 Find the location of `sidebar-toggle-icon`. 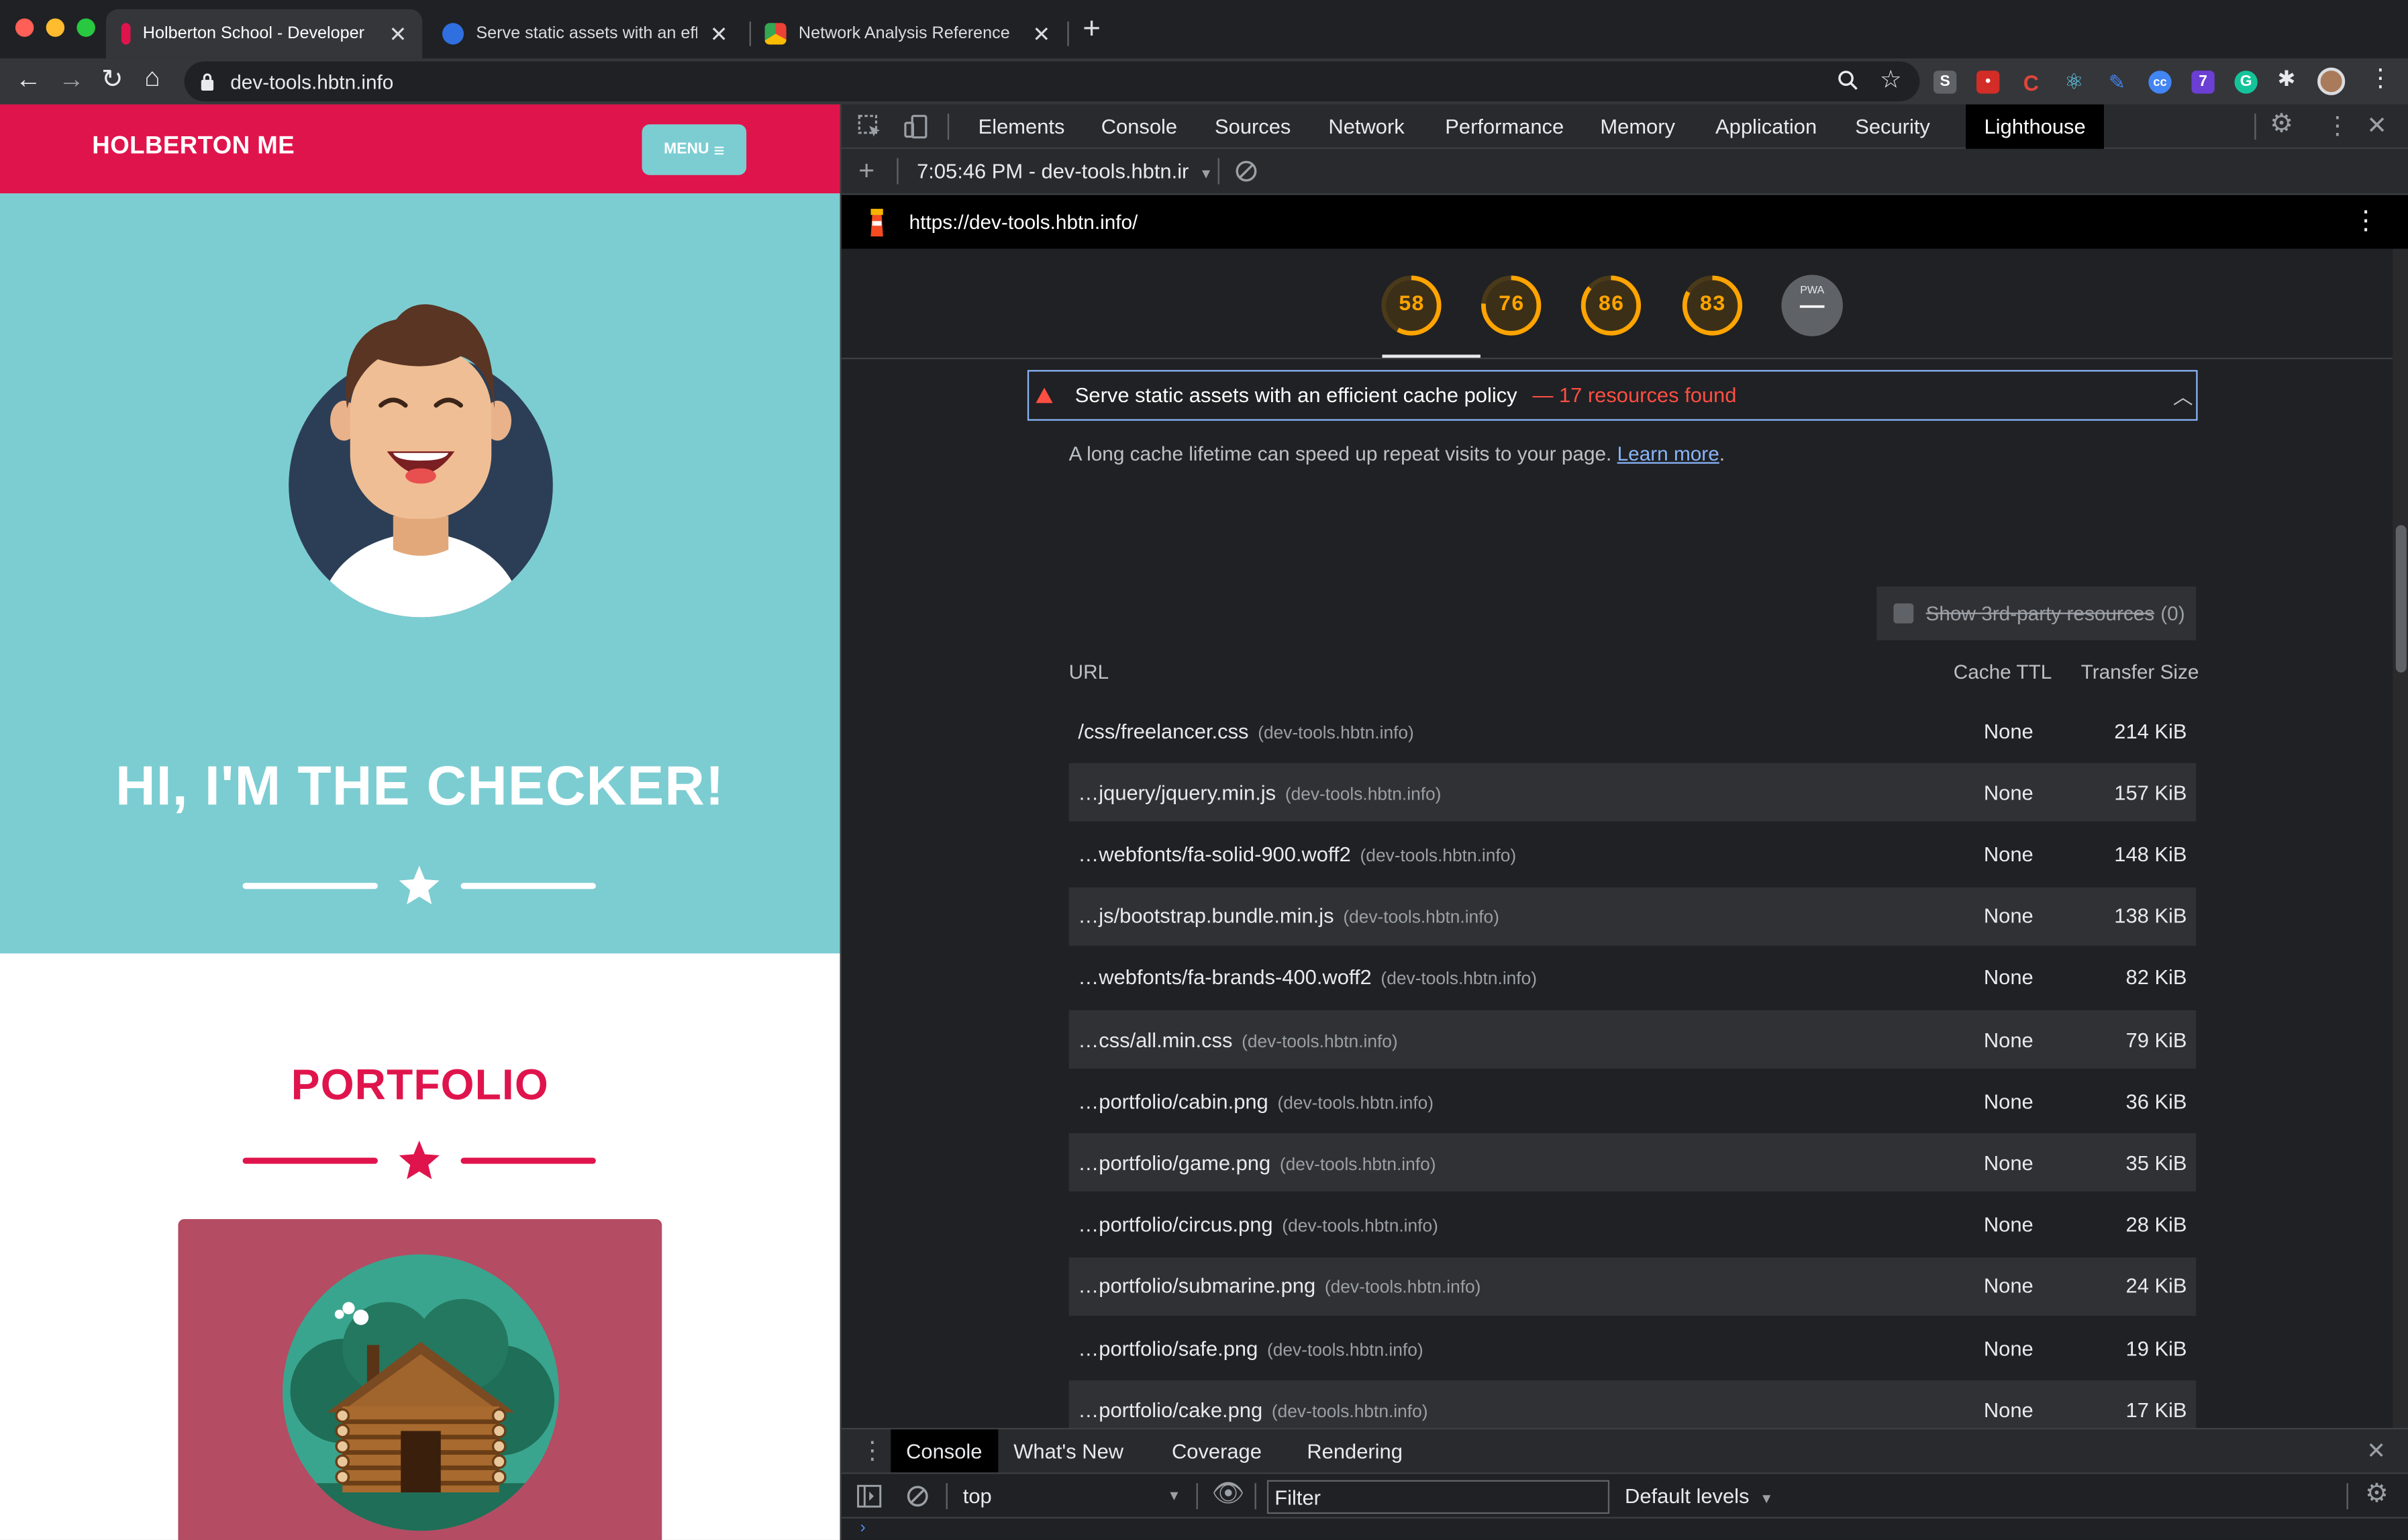

sidebar-toggle-icon is located at coordinates (870, 1496).